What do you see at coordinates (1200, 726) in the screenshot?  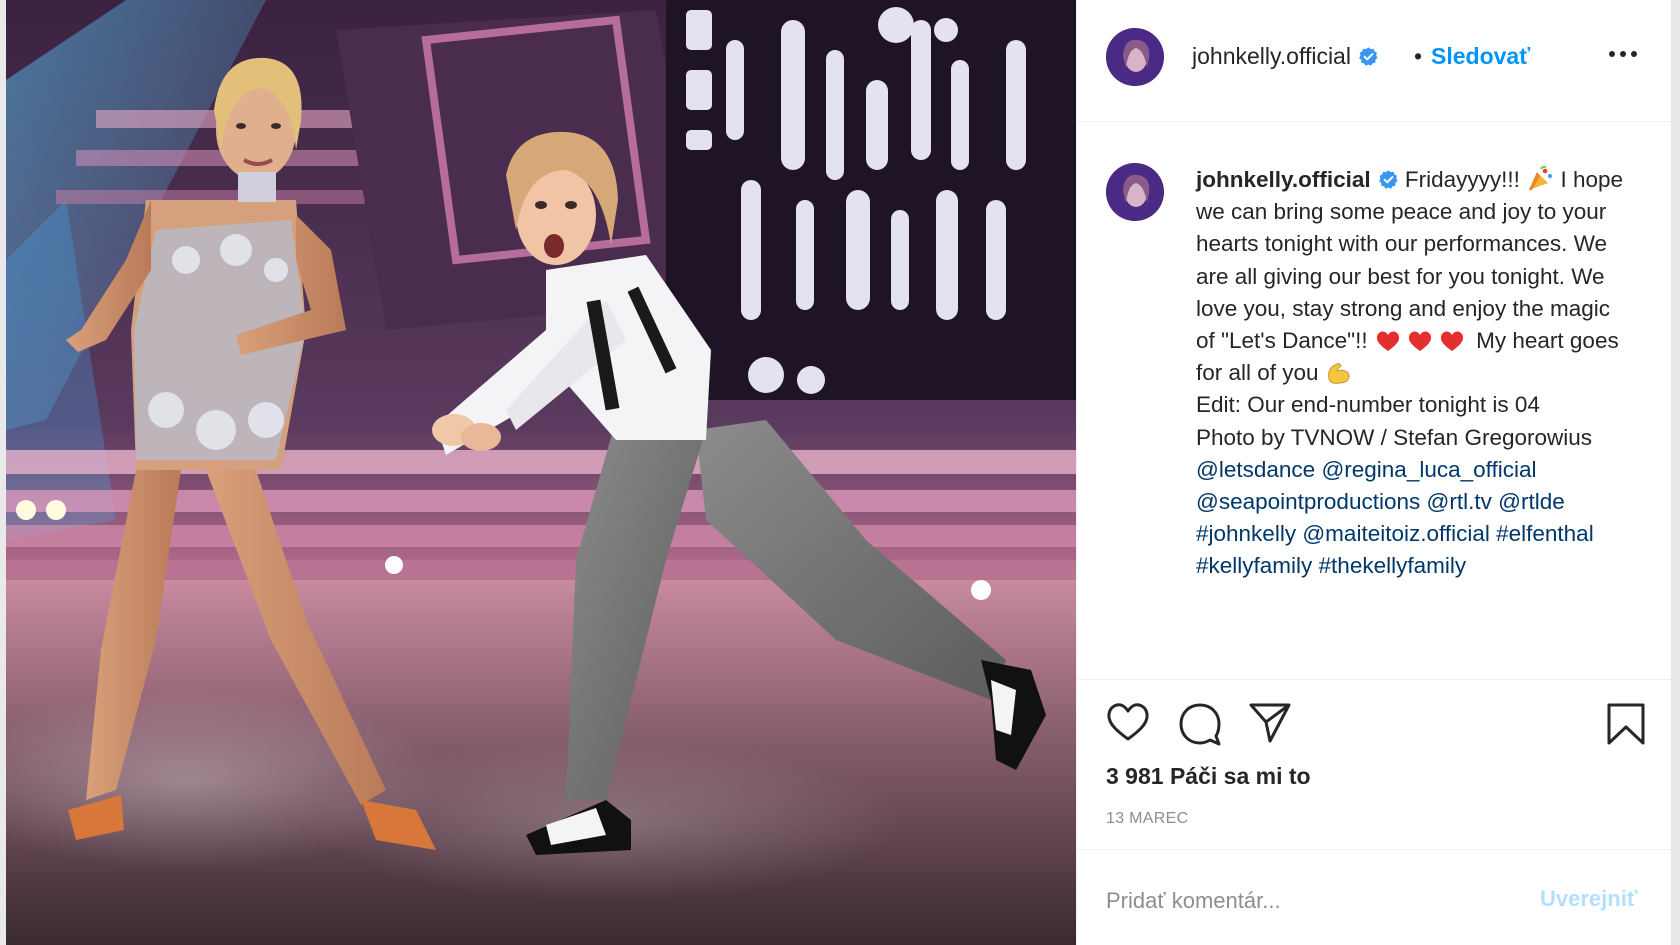 I see `comment-icon` at bounding box center [1200, 726].